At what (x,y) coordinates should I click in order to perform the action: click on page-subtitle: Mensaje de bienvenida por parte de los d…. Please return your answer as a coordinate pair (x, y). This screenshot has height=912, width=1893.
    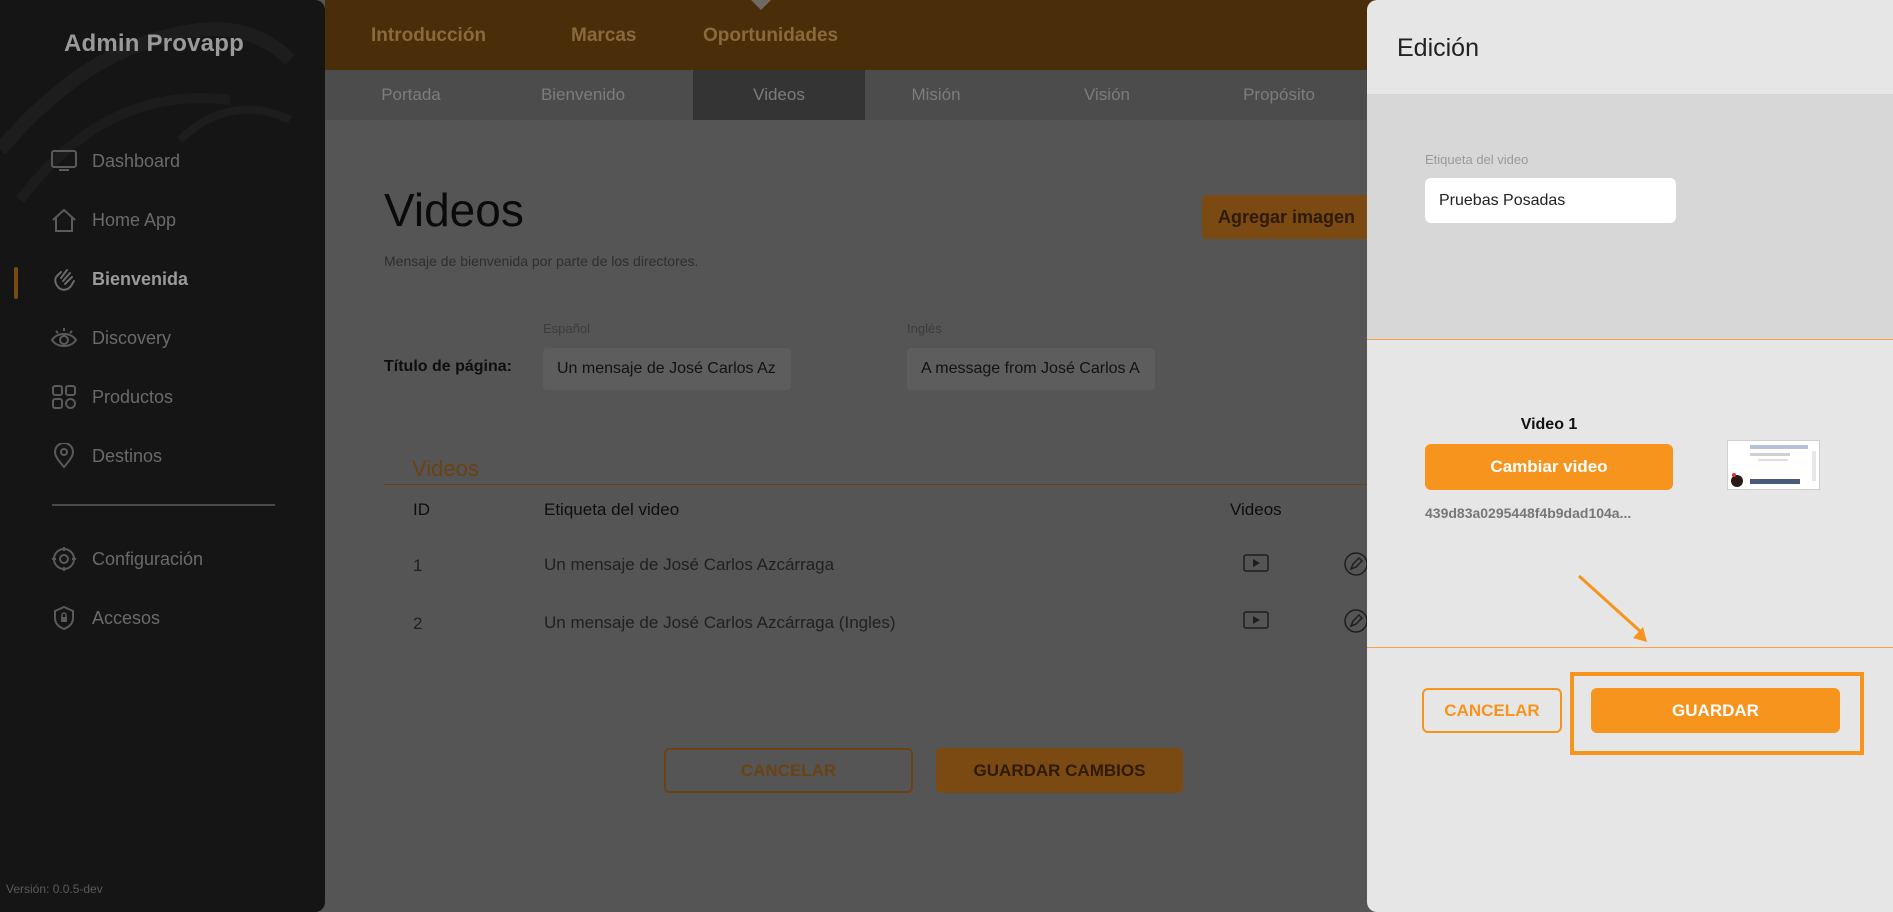
    Looking at the image, I should click on (541, 261).